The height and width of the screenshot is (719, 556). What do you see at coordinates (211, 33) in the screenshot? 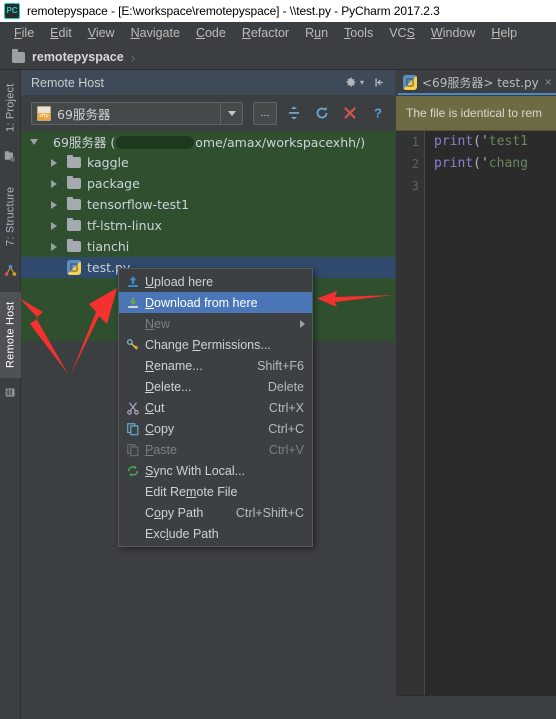
I see `menu-code: Code` at bounding box center [211, 33].